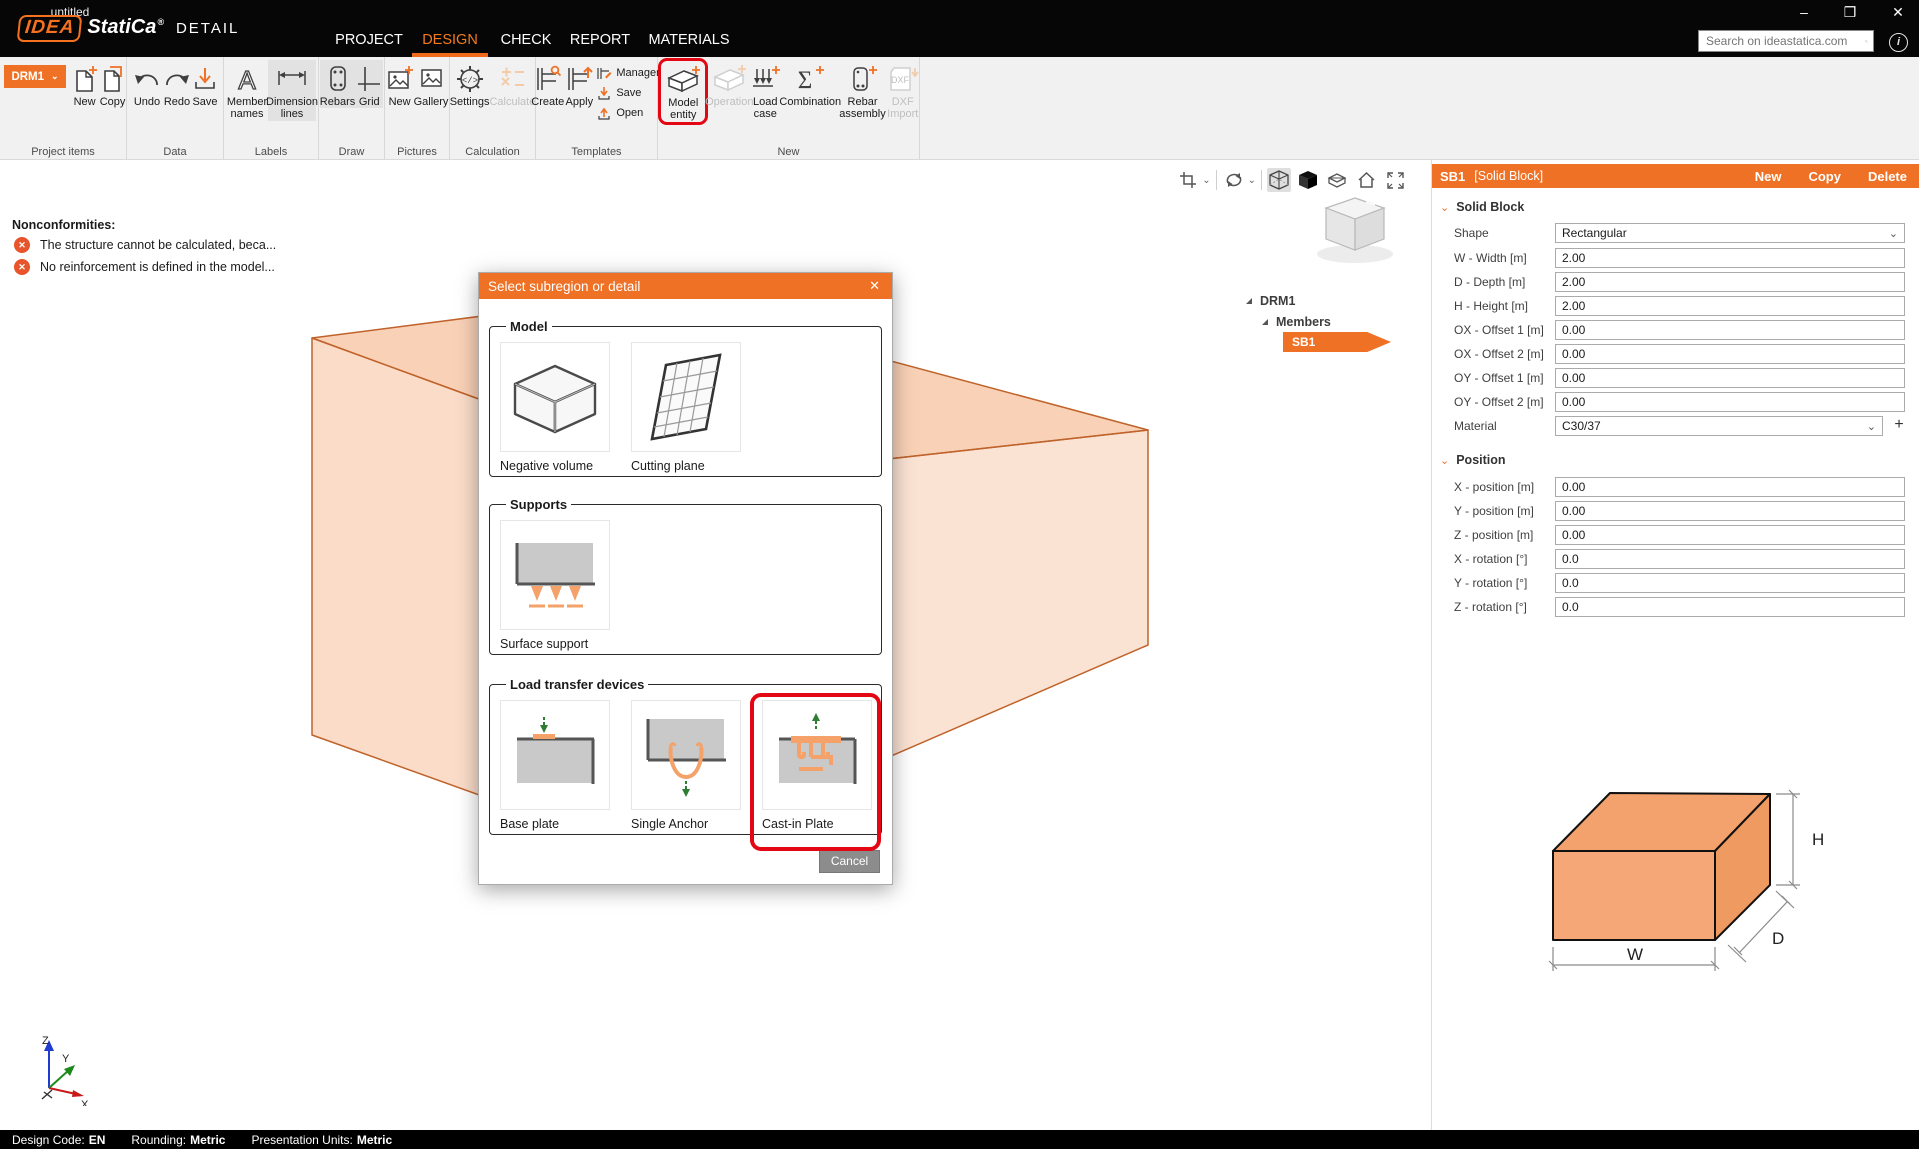 The width and height of the screenshot is (1919, 1149). What do you see at coordinates (1730, 402) in the screenshot?
I see `oy-offset2-input` at bounding box center [1730, 402].